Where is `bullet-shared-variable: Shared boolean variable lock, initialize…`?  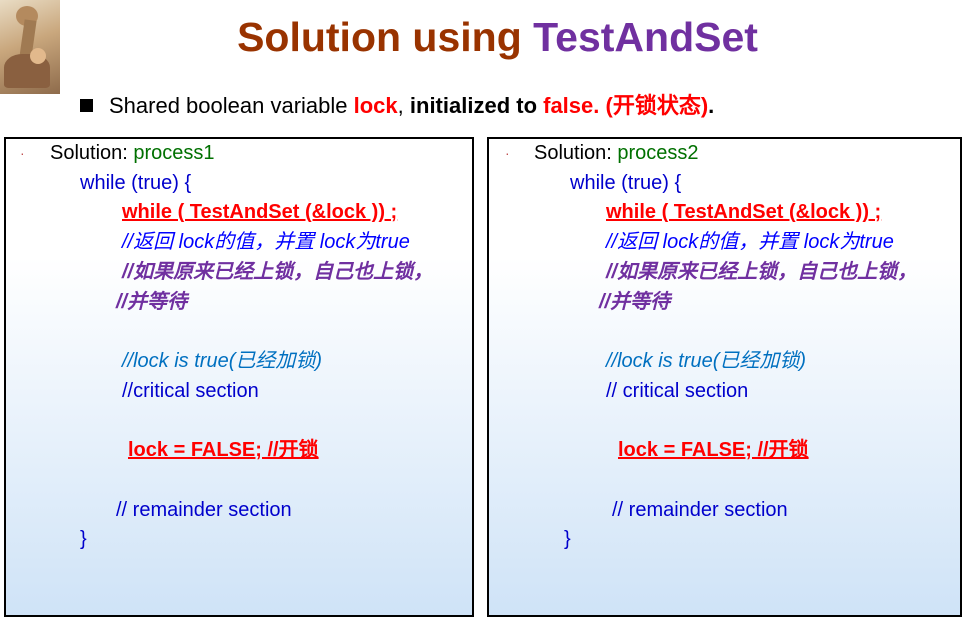
bullet-shared-variable: Shared boolean variable lock, initialize… is located at coordinates (397, 104).